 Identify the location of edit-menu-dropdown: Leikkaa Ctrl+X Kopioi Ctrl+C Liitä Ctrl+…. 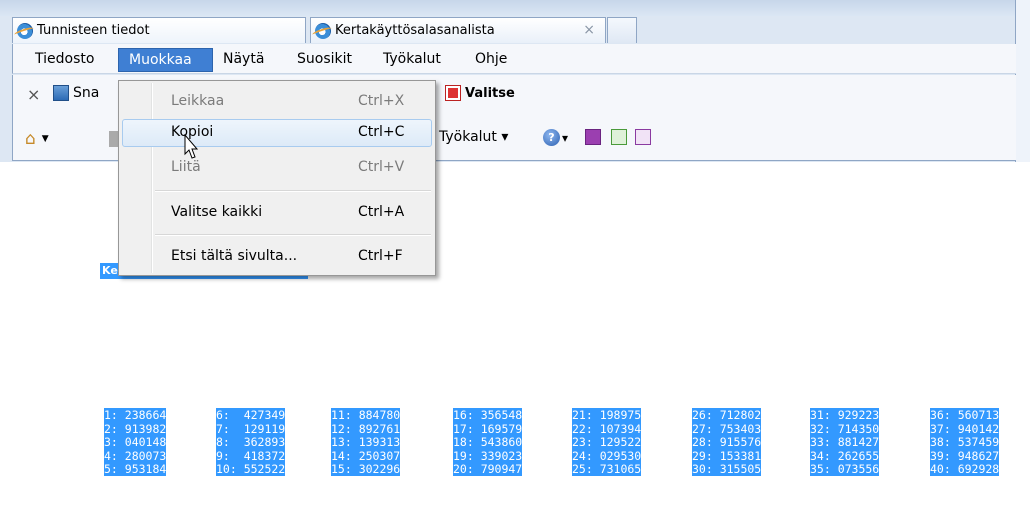
(277, 178).